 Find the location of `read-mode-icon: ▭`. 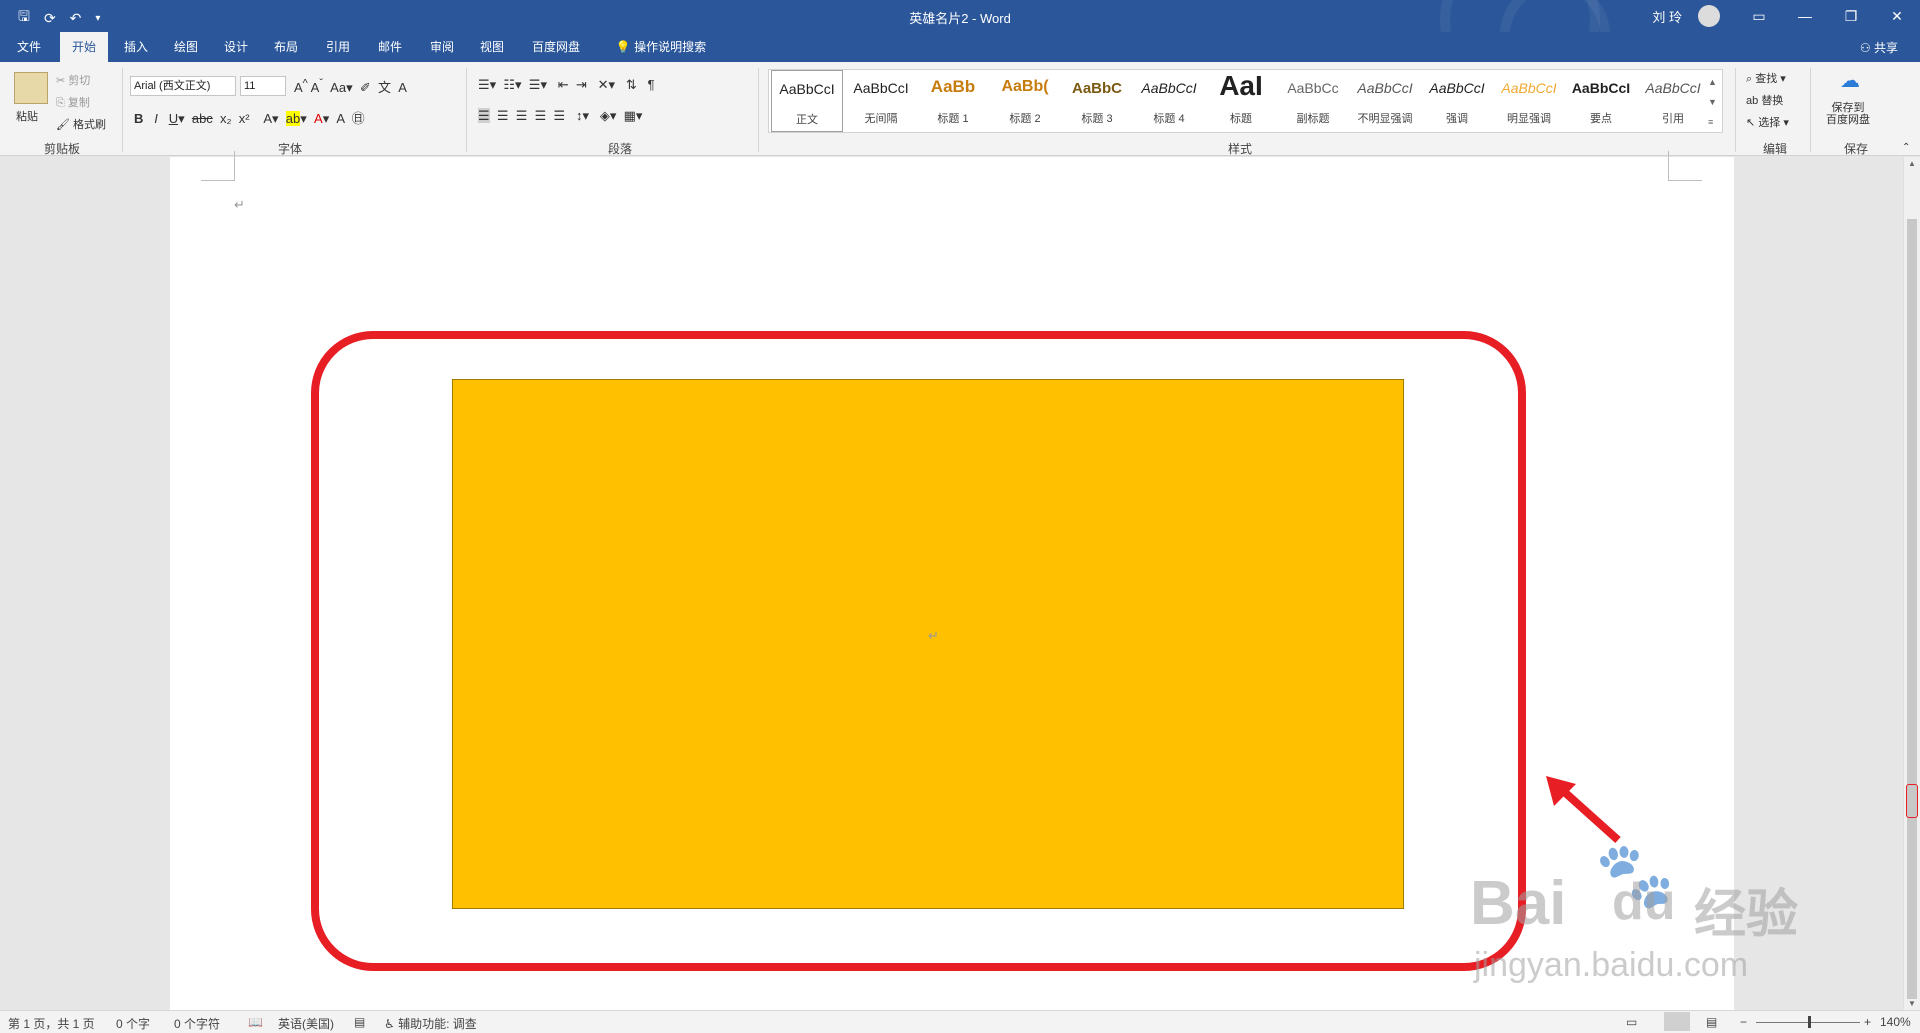

read-mode-icon: ▭ is located at coordinates (1631, 1022).